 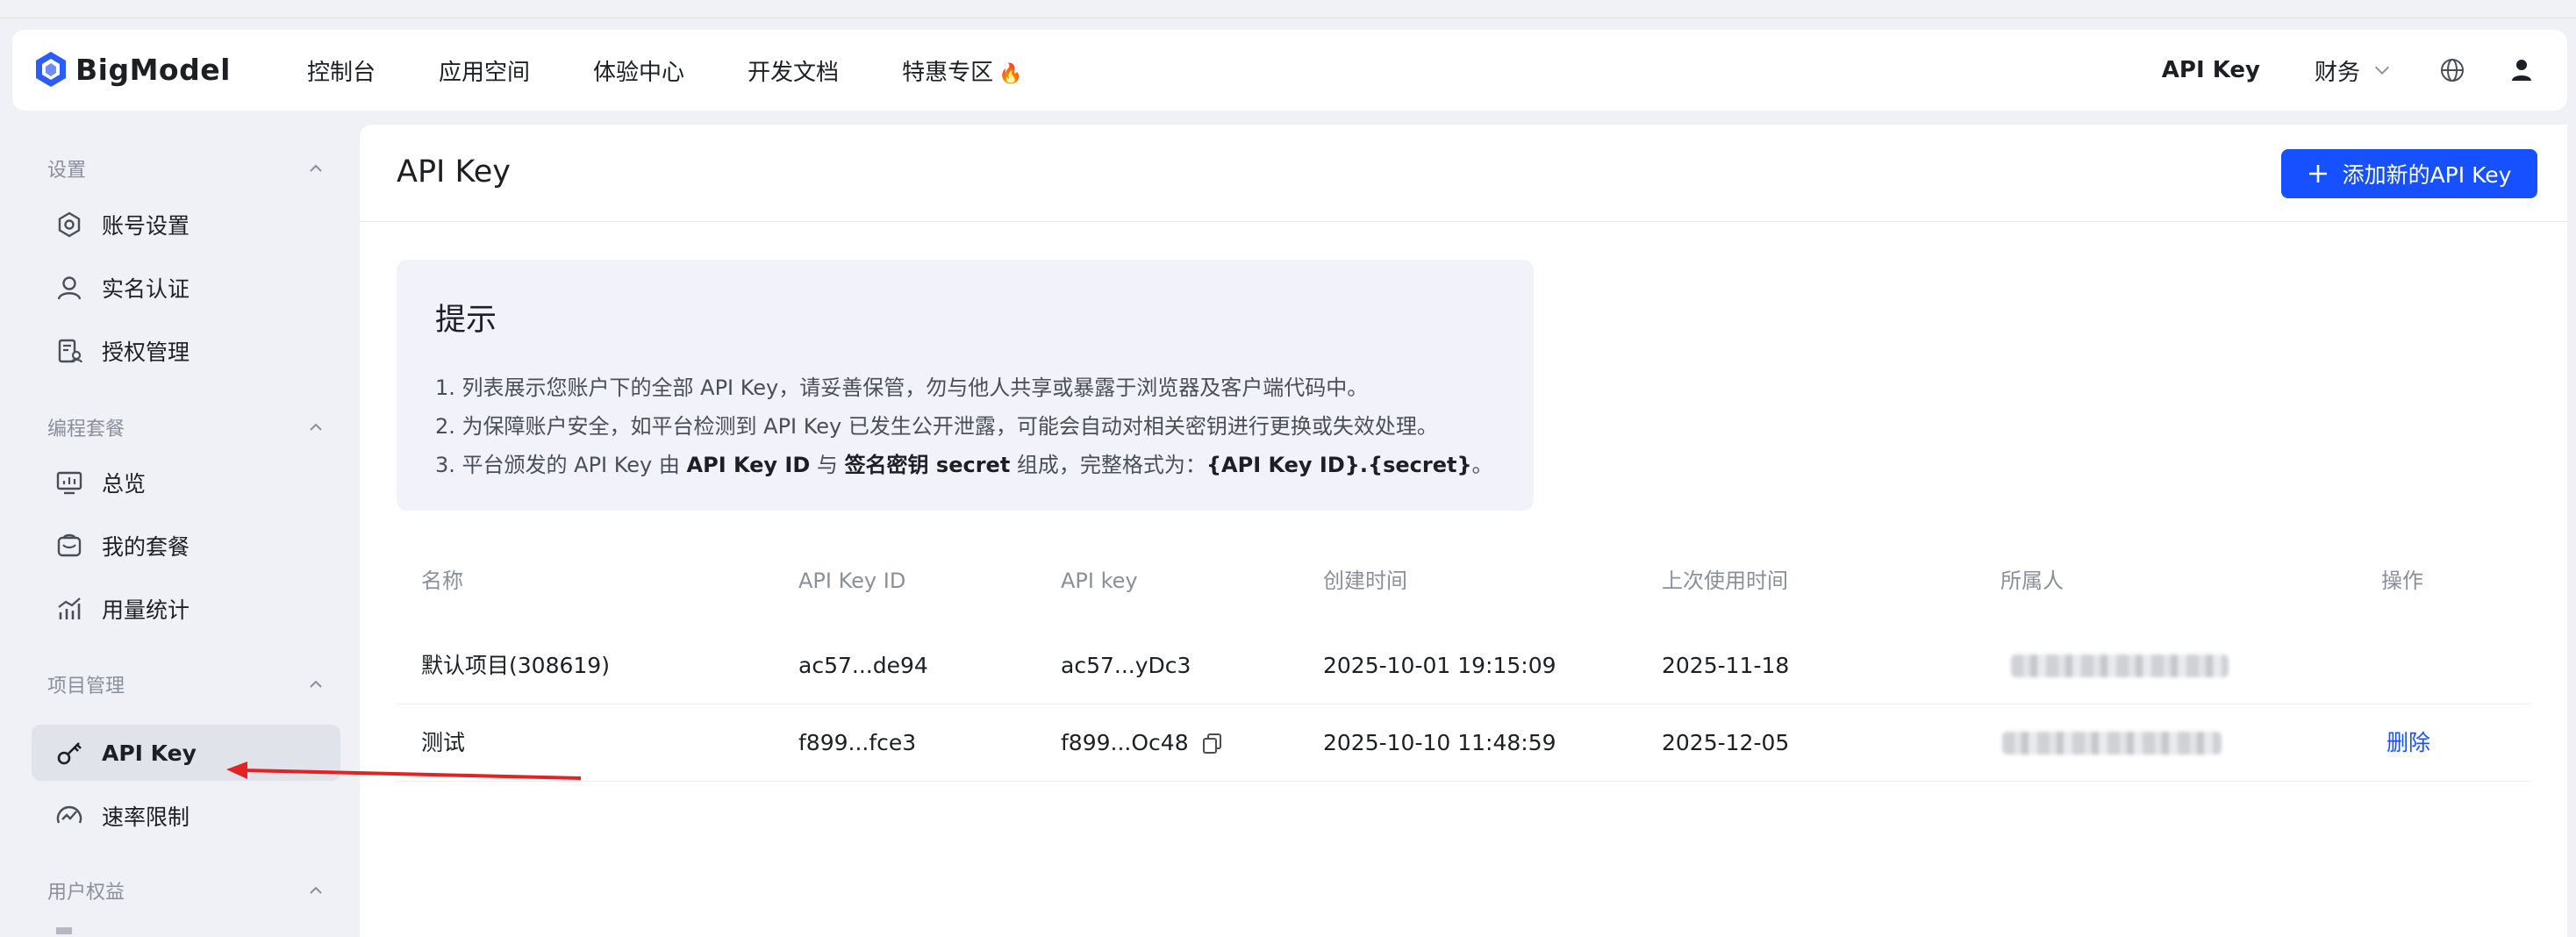 I want to click on cell-name: 默认项目(308619), so click(x=515, y=666).